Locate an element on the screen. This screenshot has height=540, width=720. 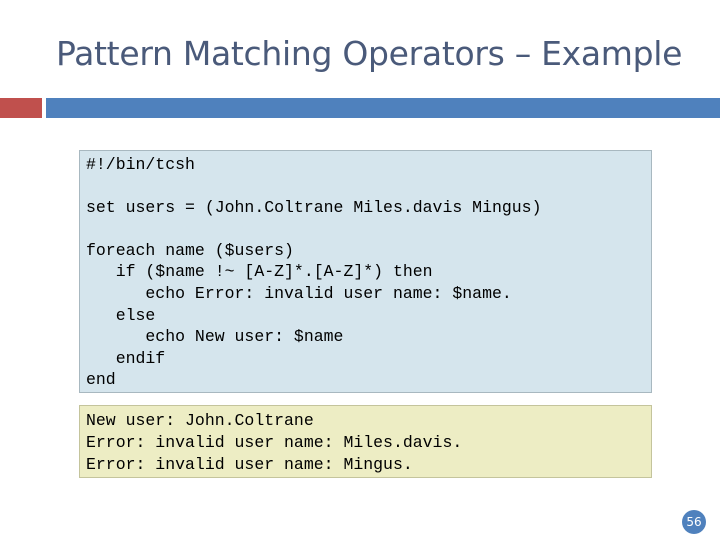
code-line: echo Error: invalid user name: $name. is located at coordinates (299, 293).